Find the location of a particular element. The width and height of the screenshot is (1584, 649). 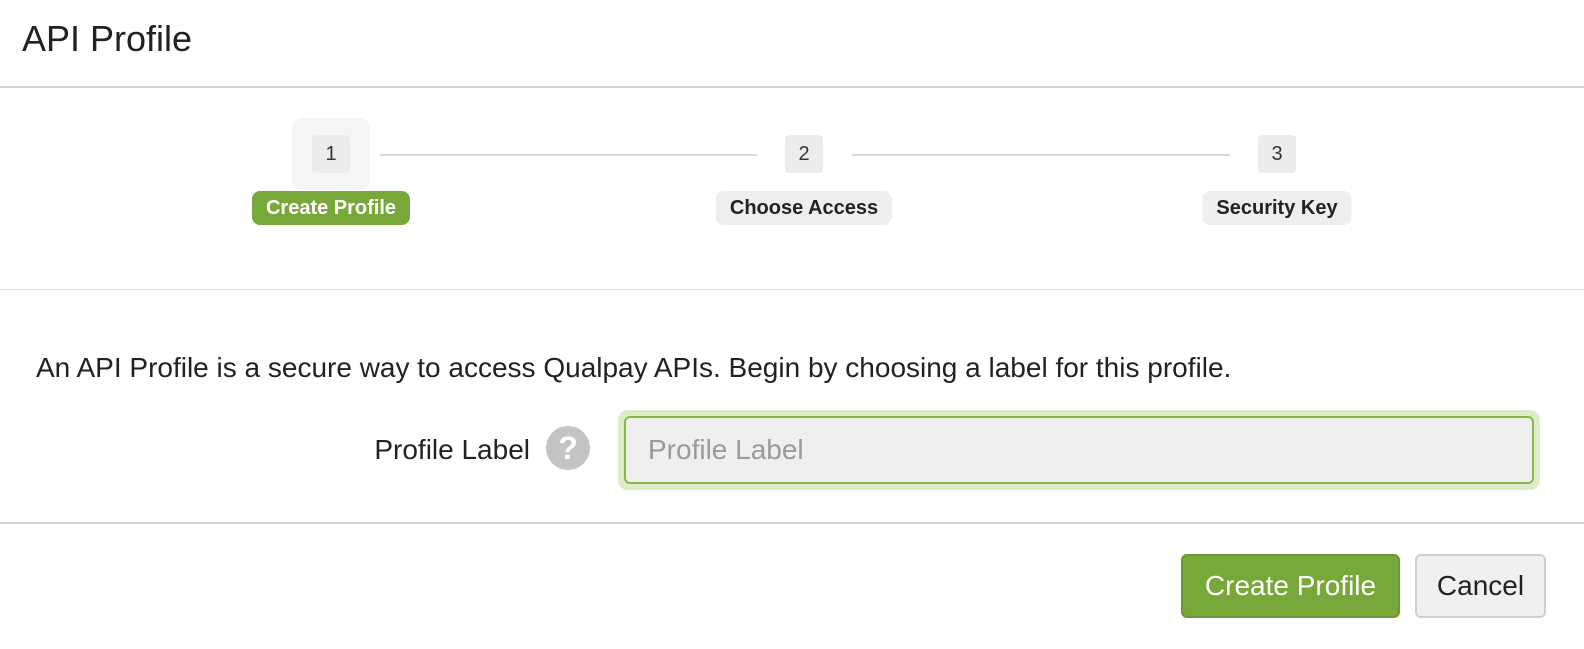

step-2-label: Choose Access is located at coordinates (804, 208).